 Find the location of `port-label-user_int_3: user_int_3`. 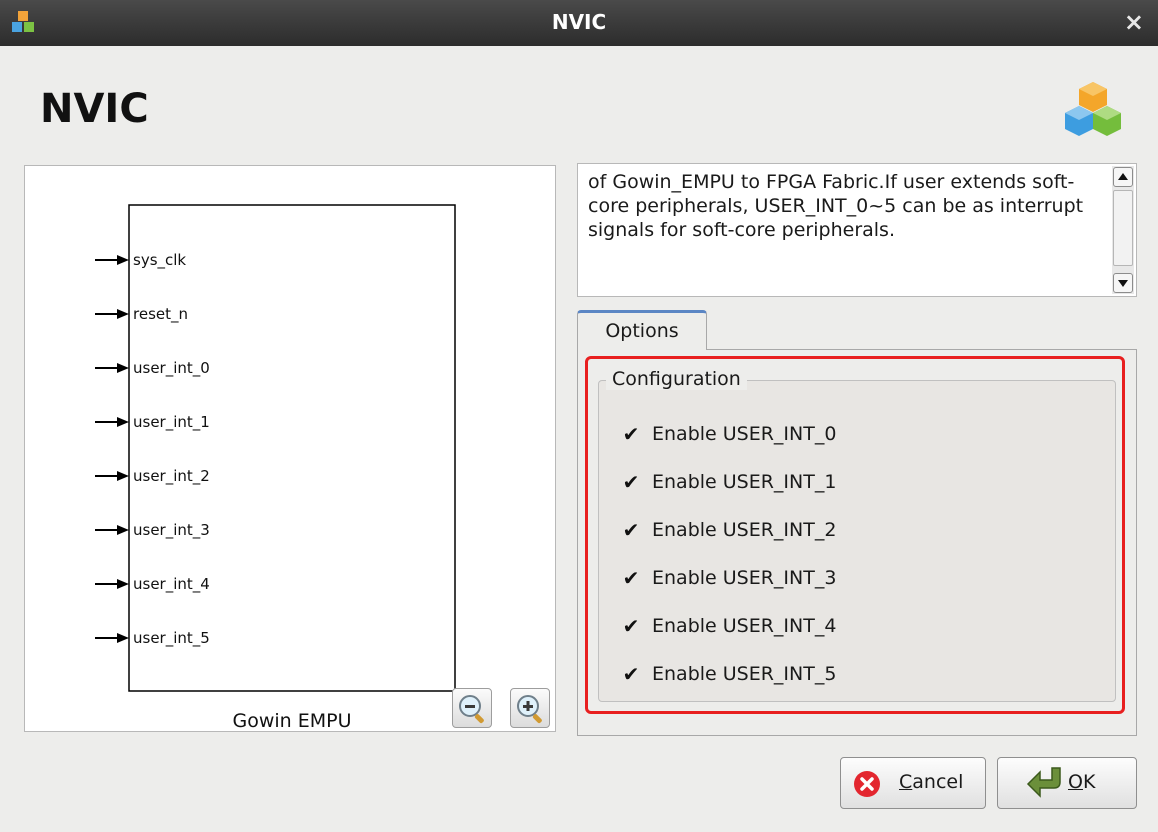

port-label-user_int_3: user_int_3 is located at coordinates (171, 530).